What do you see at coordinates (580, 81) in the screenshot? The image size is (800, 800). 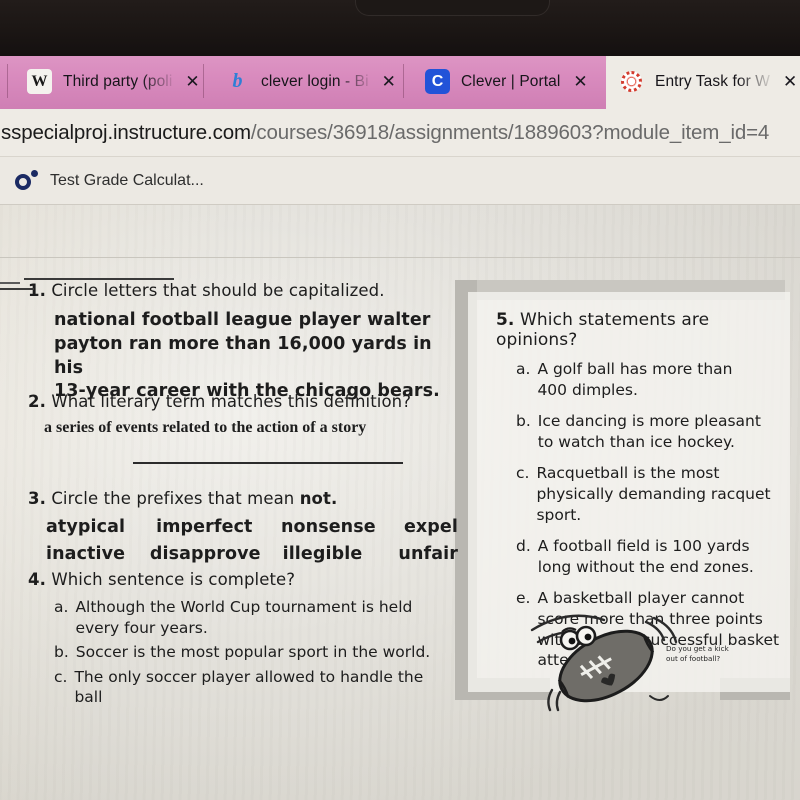 I see `tab-close-icon-3: ✕` at bounding box center [580, 81].